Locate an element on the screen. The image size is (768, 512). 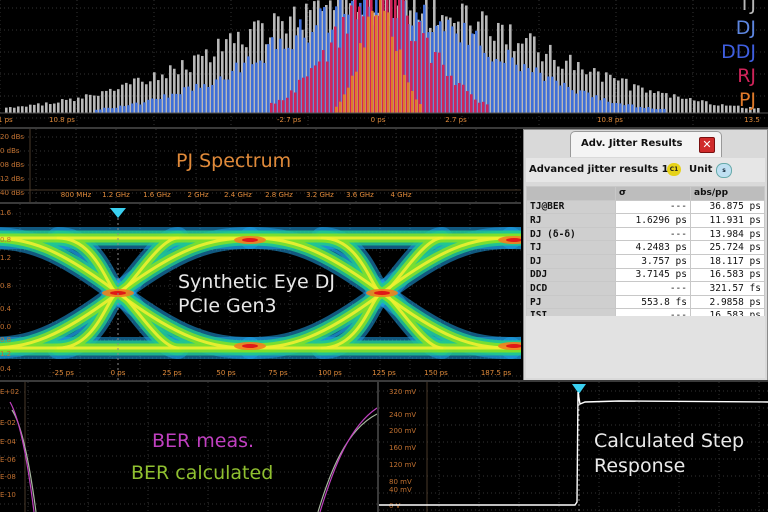
step-y-tick-label: 160 mV is located at coordinates (402, 448).